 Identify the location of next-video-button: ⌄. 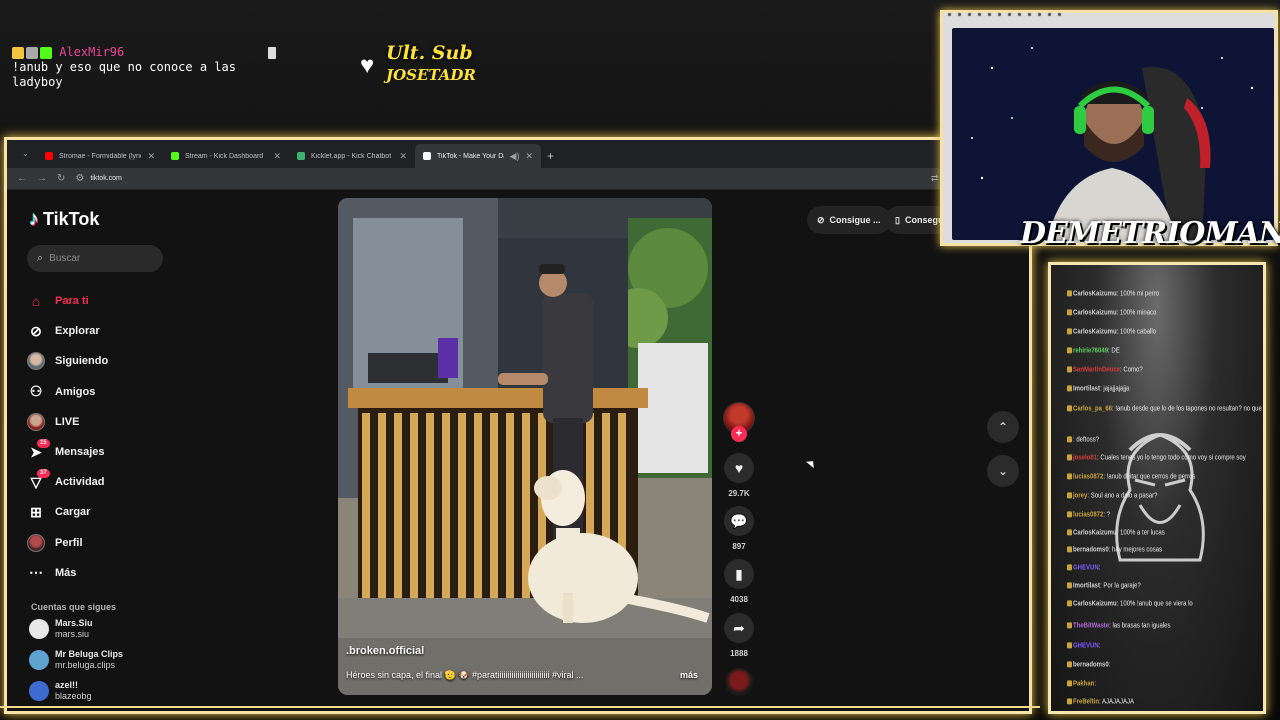
(1003, 471).